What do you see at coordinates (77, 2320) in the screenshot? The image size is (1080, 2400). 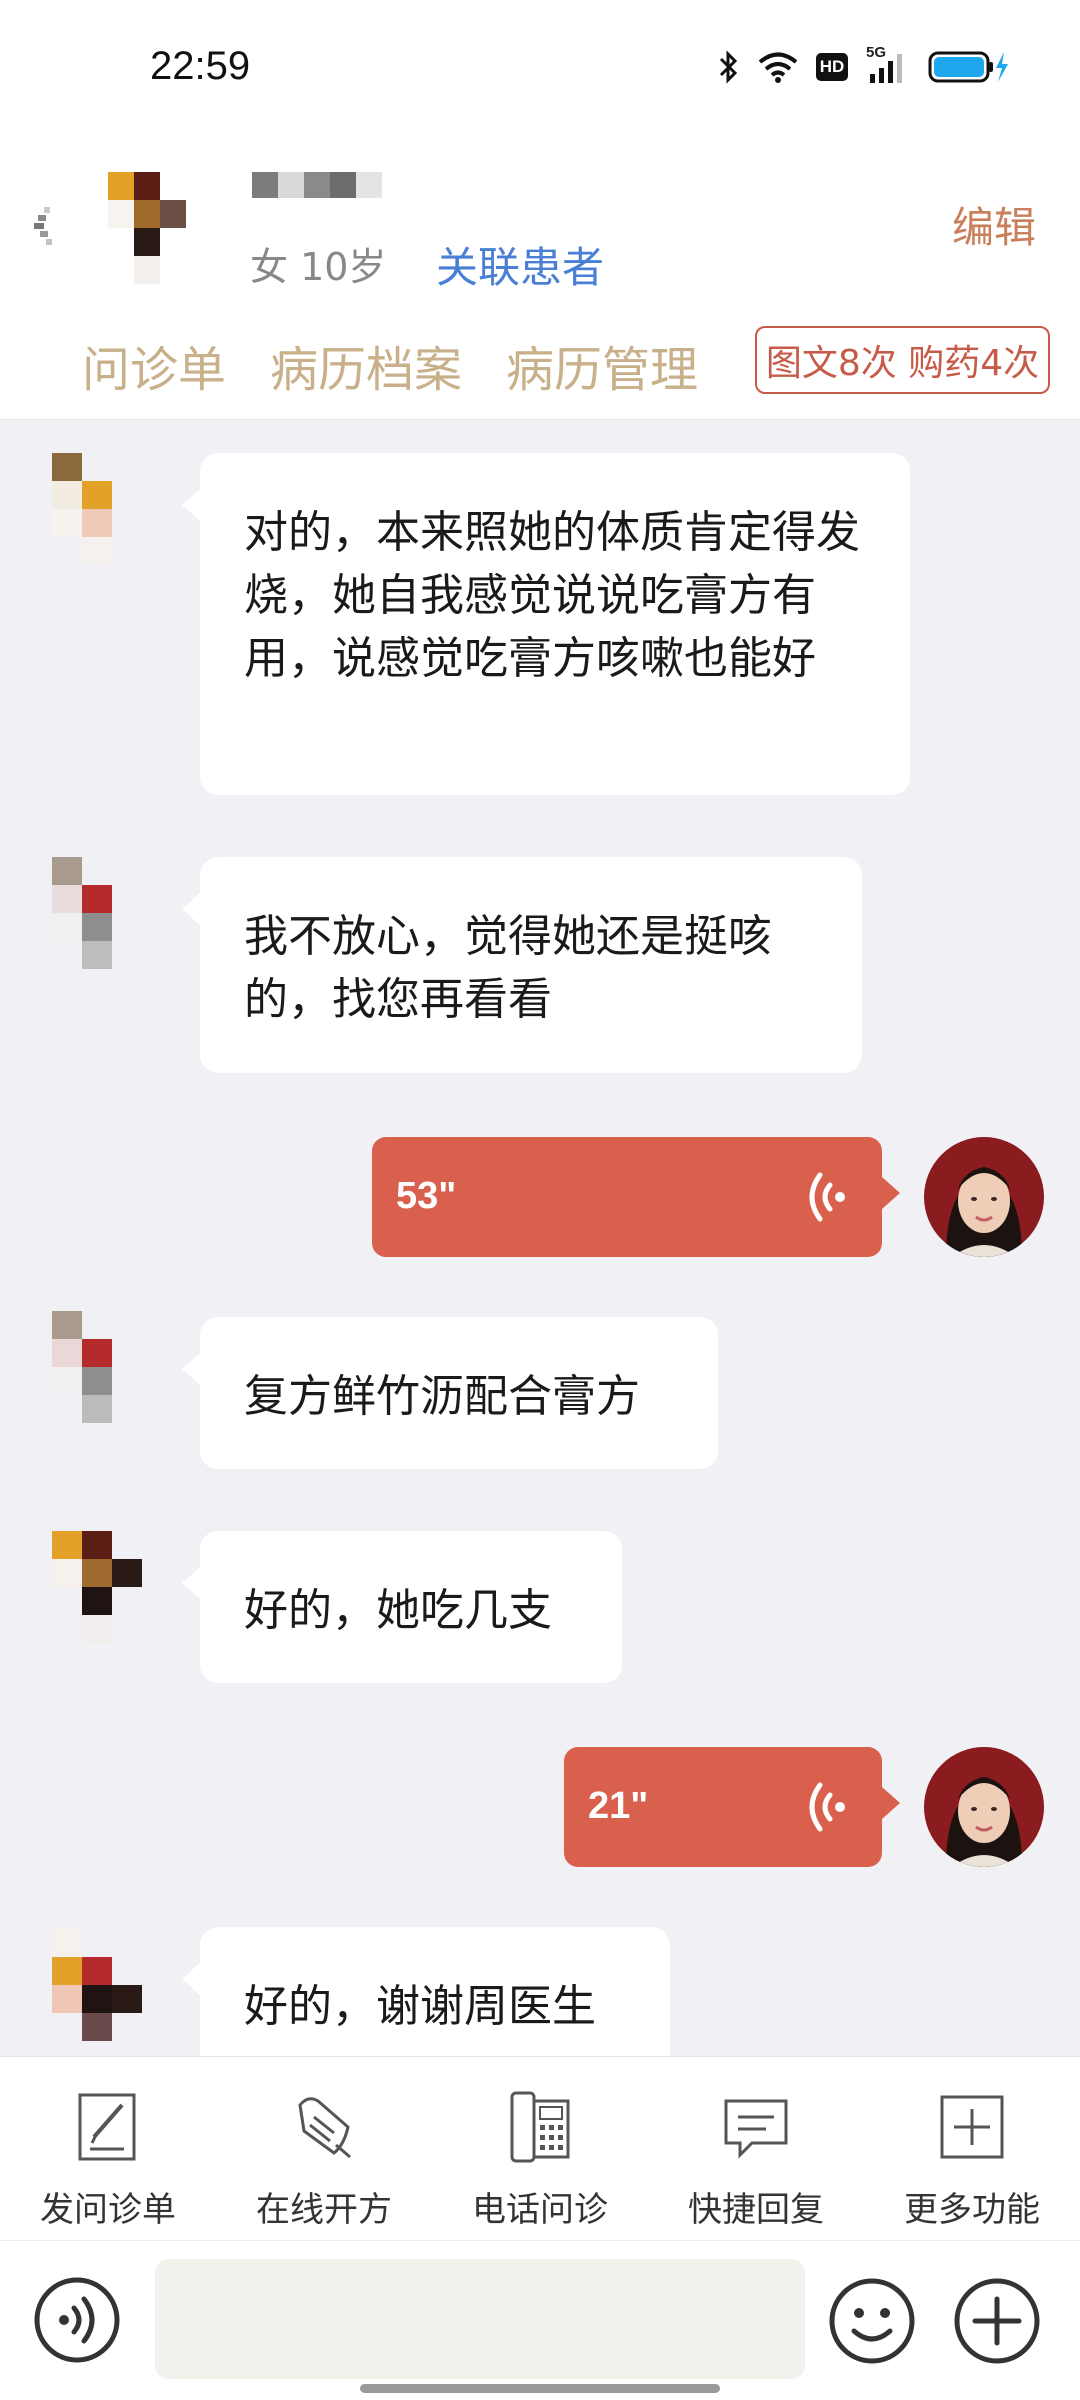 I see `voice-input-toggle-icon` at bounding box center [77, 2320].